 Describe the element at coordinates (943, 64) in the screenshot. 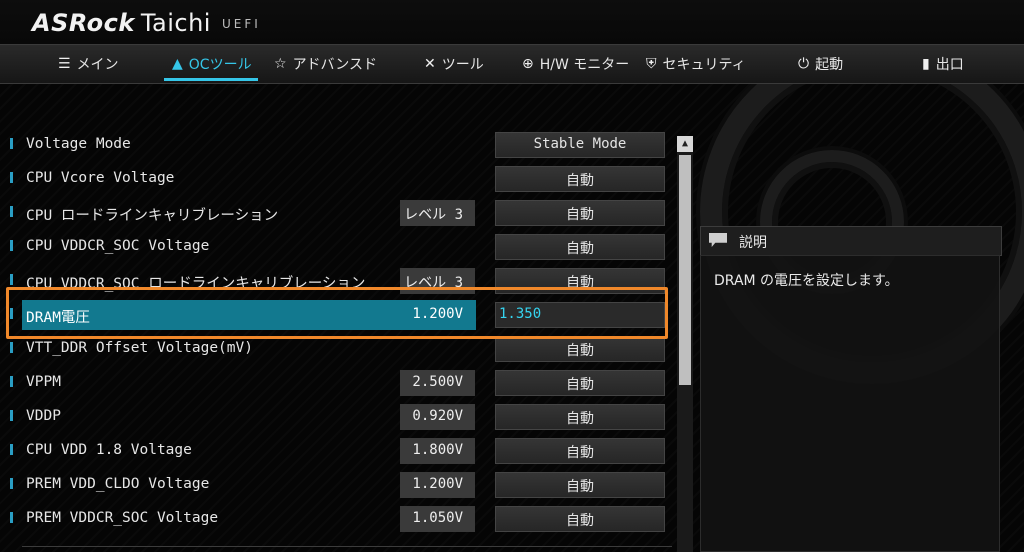

I see `tab-exit: ▮ 出口` at that location.